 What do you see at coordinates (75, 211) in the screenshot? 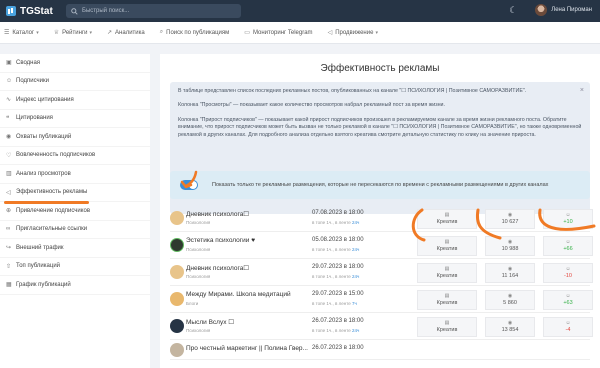
I see `sidebar-item-attraction: ⊕ Привлечение подписчиков` at bounding box center [75, 211].